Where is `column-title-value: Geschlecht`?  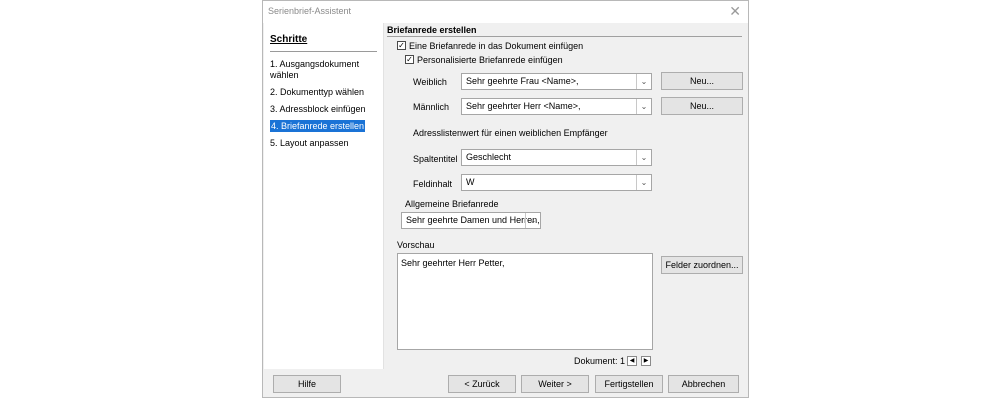 column-title-value: Geschlecht is located at coordinates (489, 157).